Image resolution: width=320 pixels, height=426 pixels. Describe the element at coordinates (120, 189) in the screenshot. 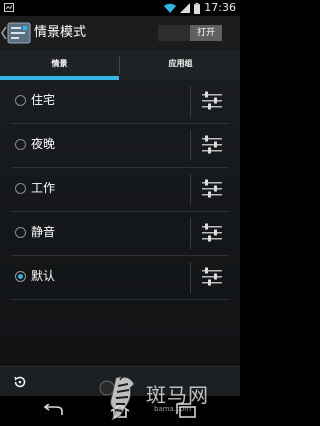

I see `profile-row-work: 工作` at that location.